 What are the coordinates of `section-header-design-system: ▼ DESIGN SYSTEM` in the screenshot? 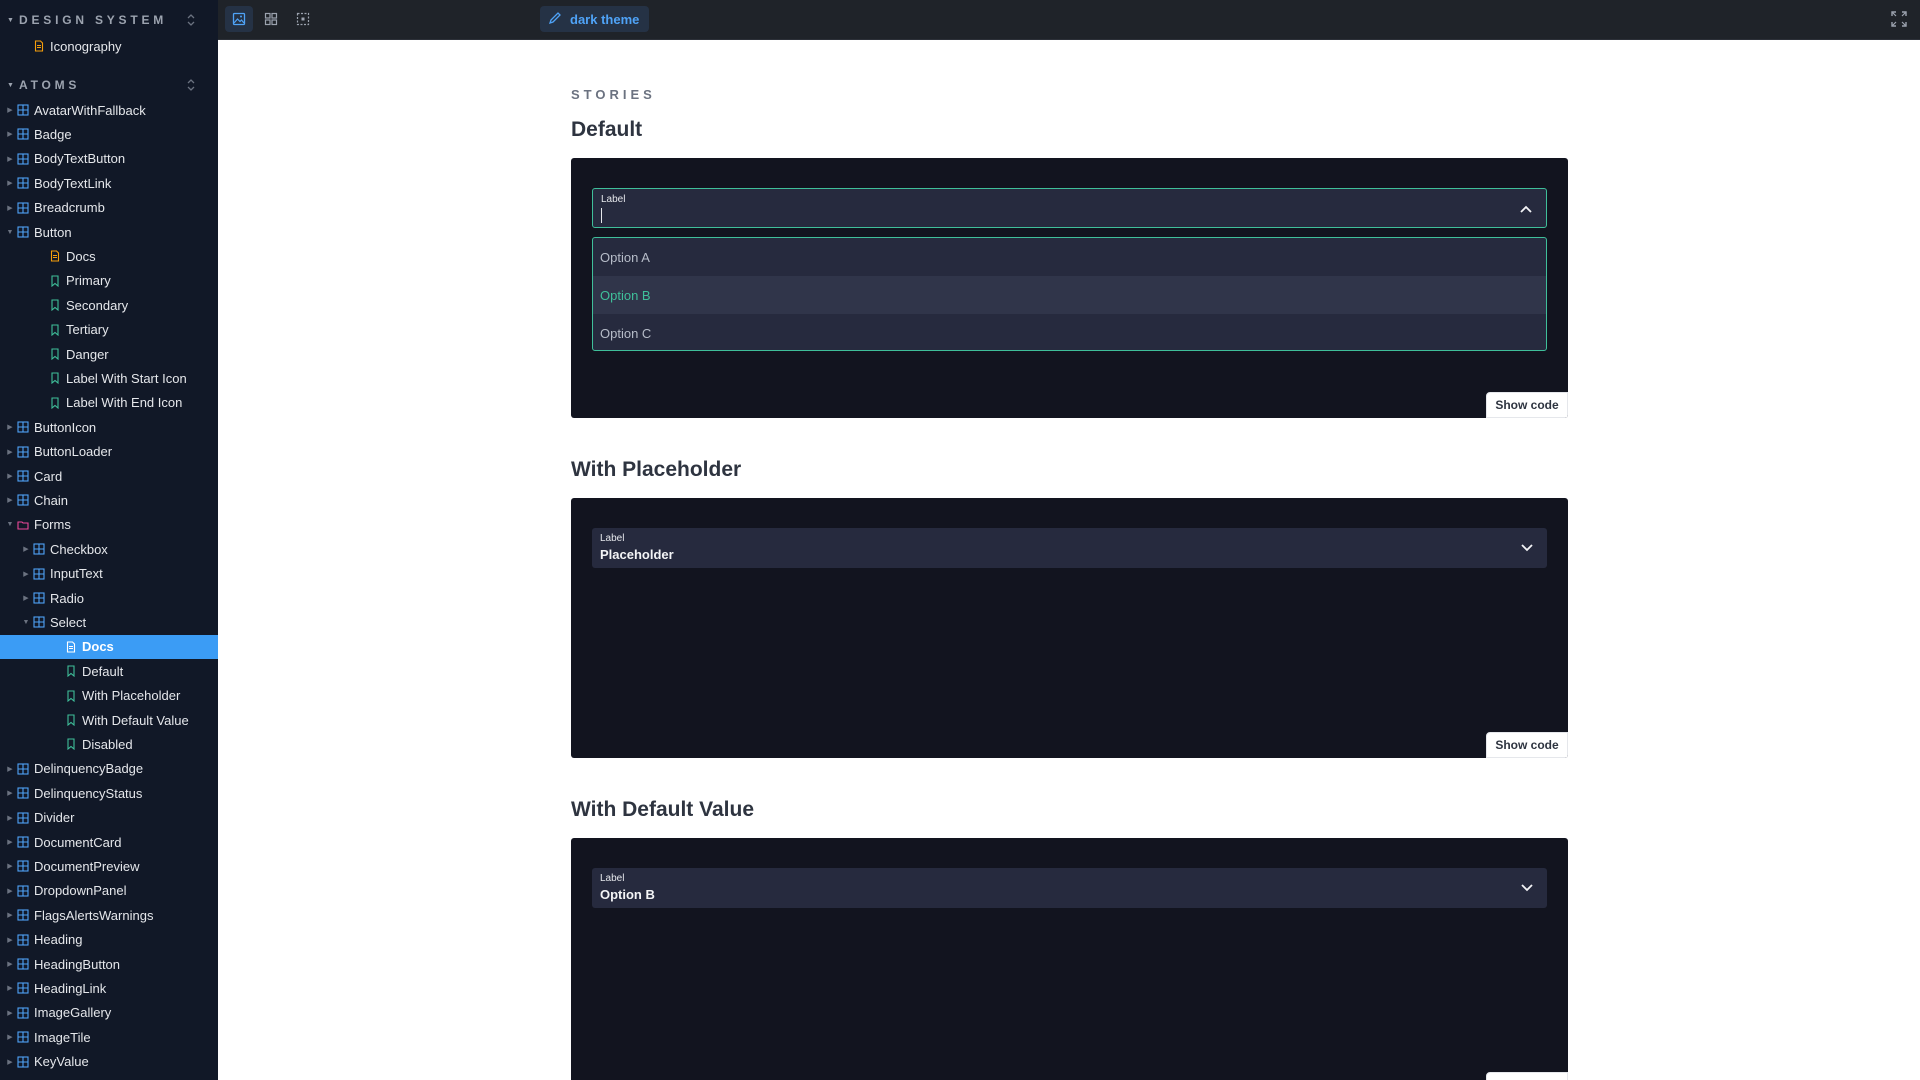 It's located at (109, 20).